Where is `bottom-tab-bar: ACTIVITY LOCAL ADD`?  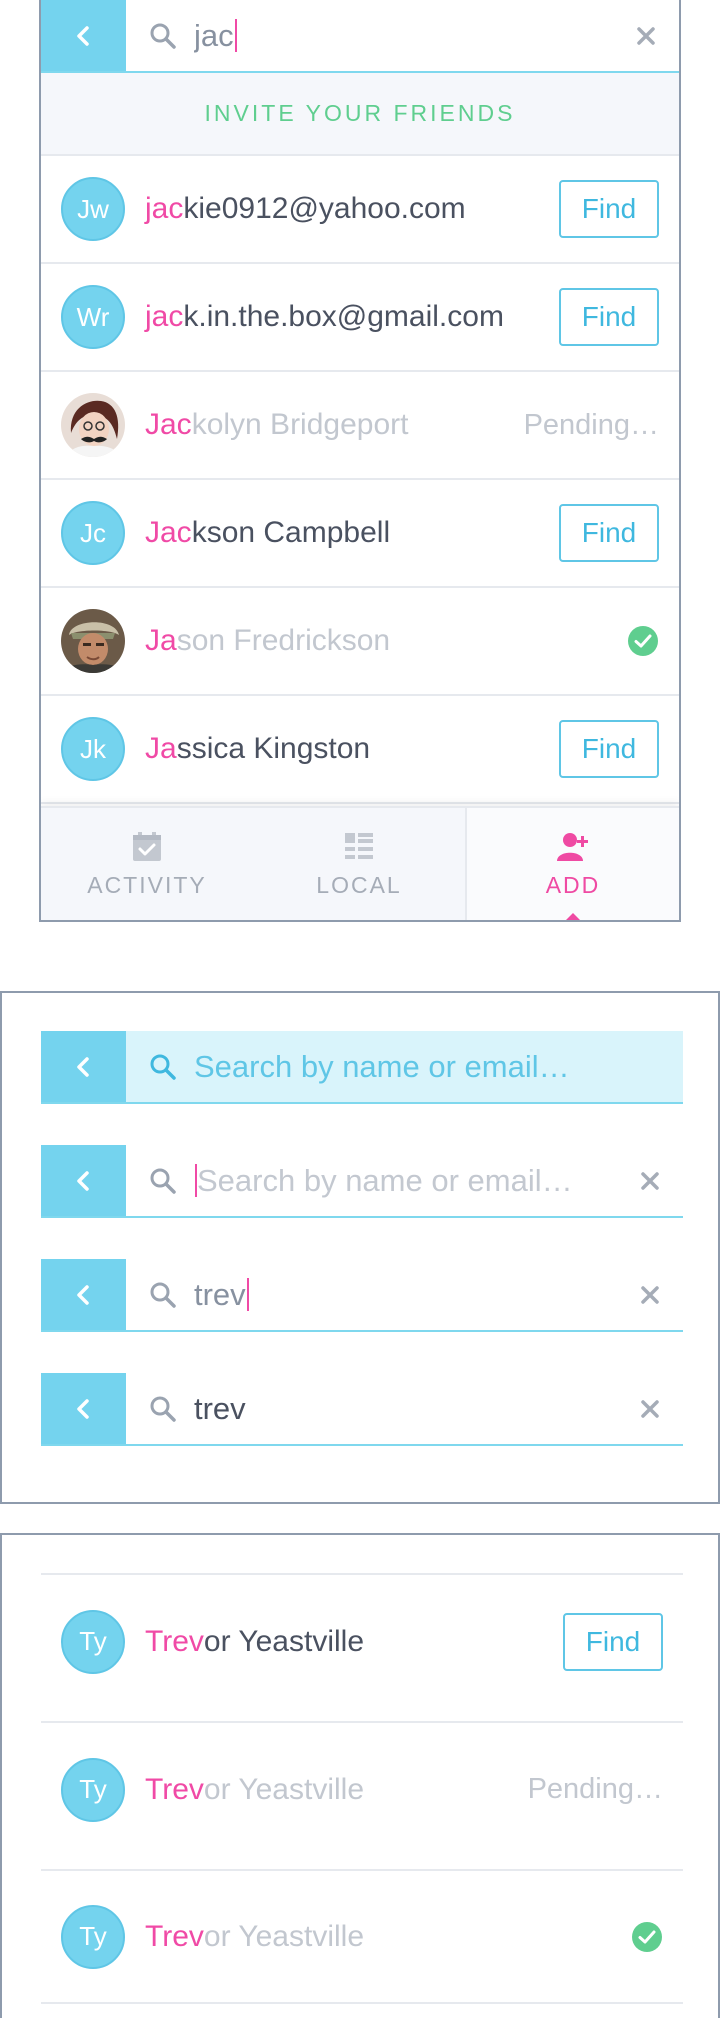
bottom-tab-bar: ACTIVITY LOCAL ADD is located at coordinates (360, 863).